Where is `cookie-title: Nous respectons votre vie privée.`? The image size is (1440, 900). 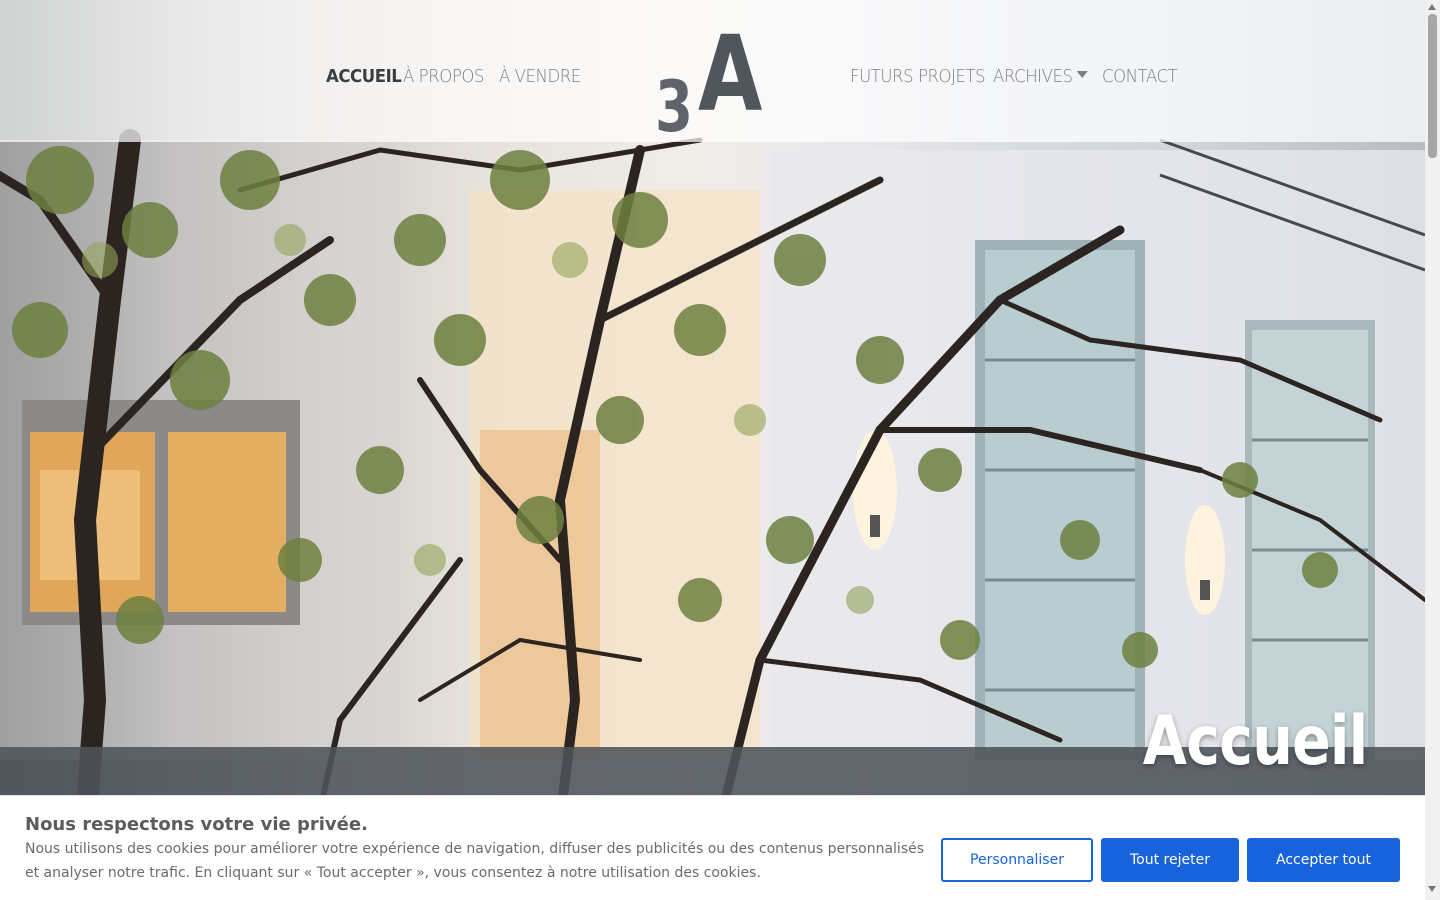 cookie-title: Nous respectons votre vie privée. is located at coordinates (196, 824).